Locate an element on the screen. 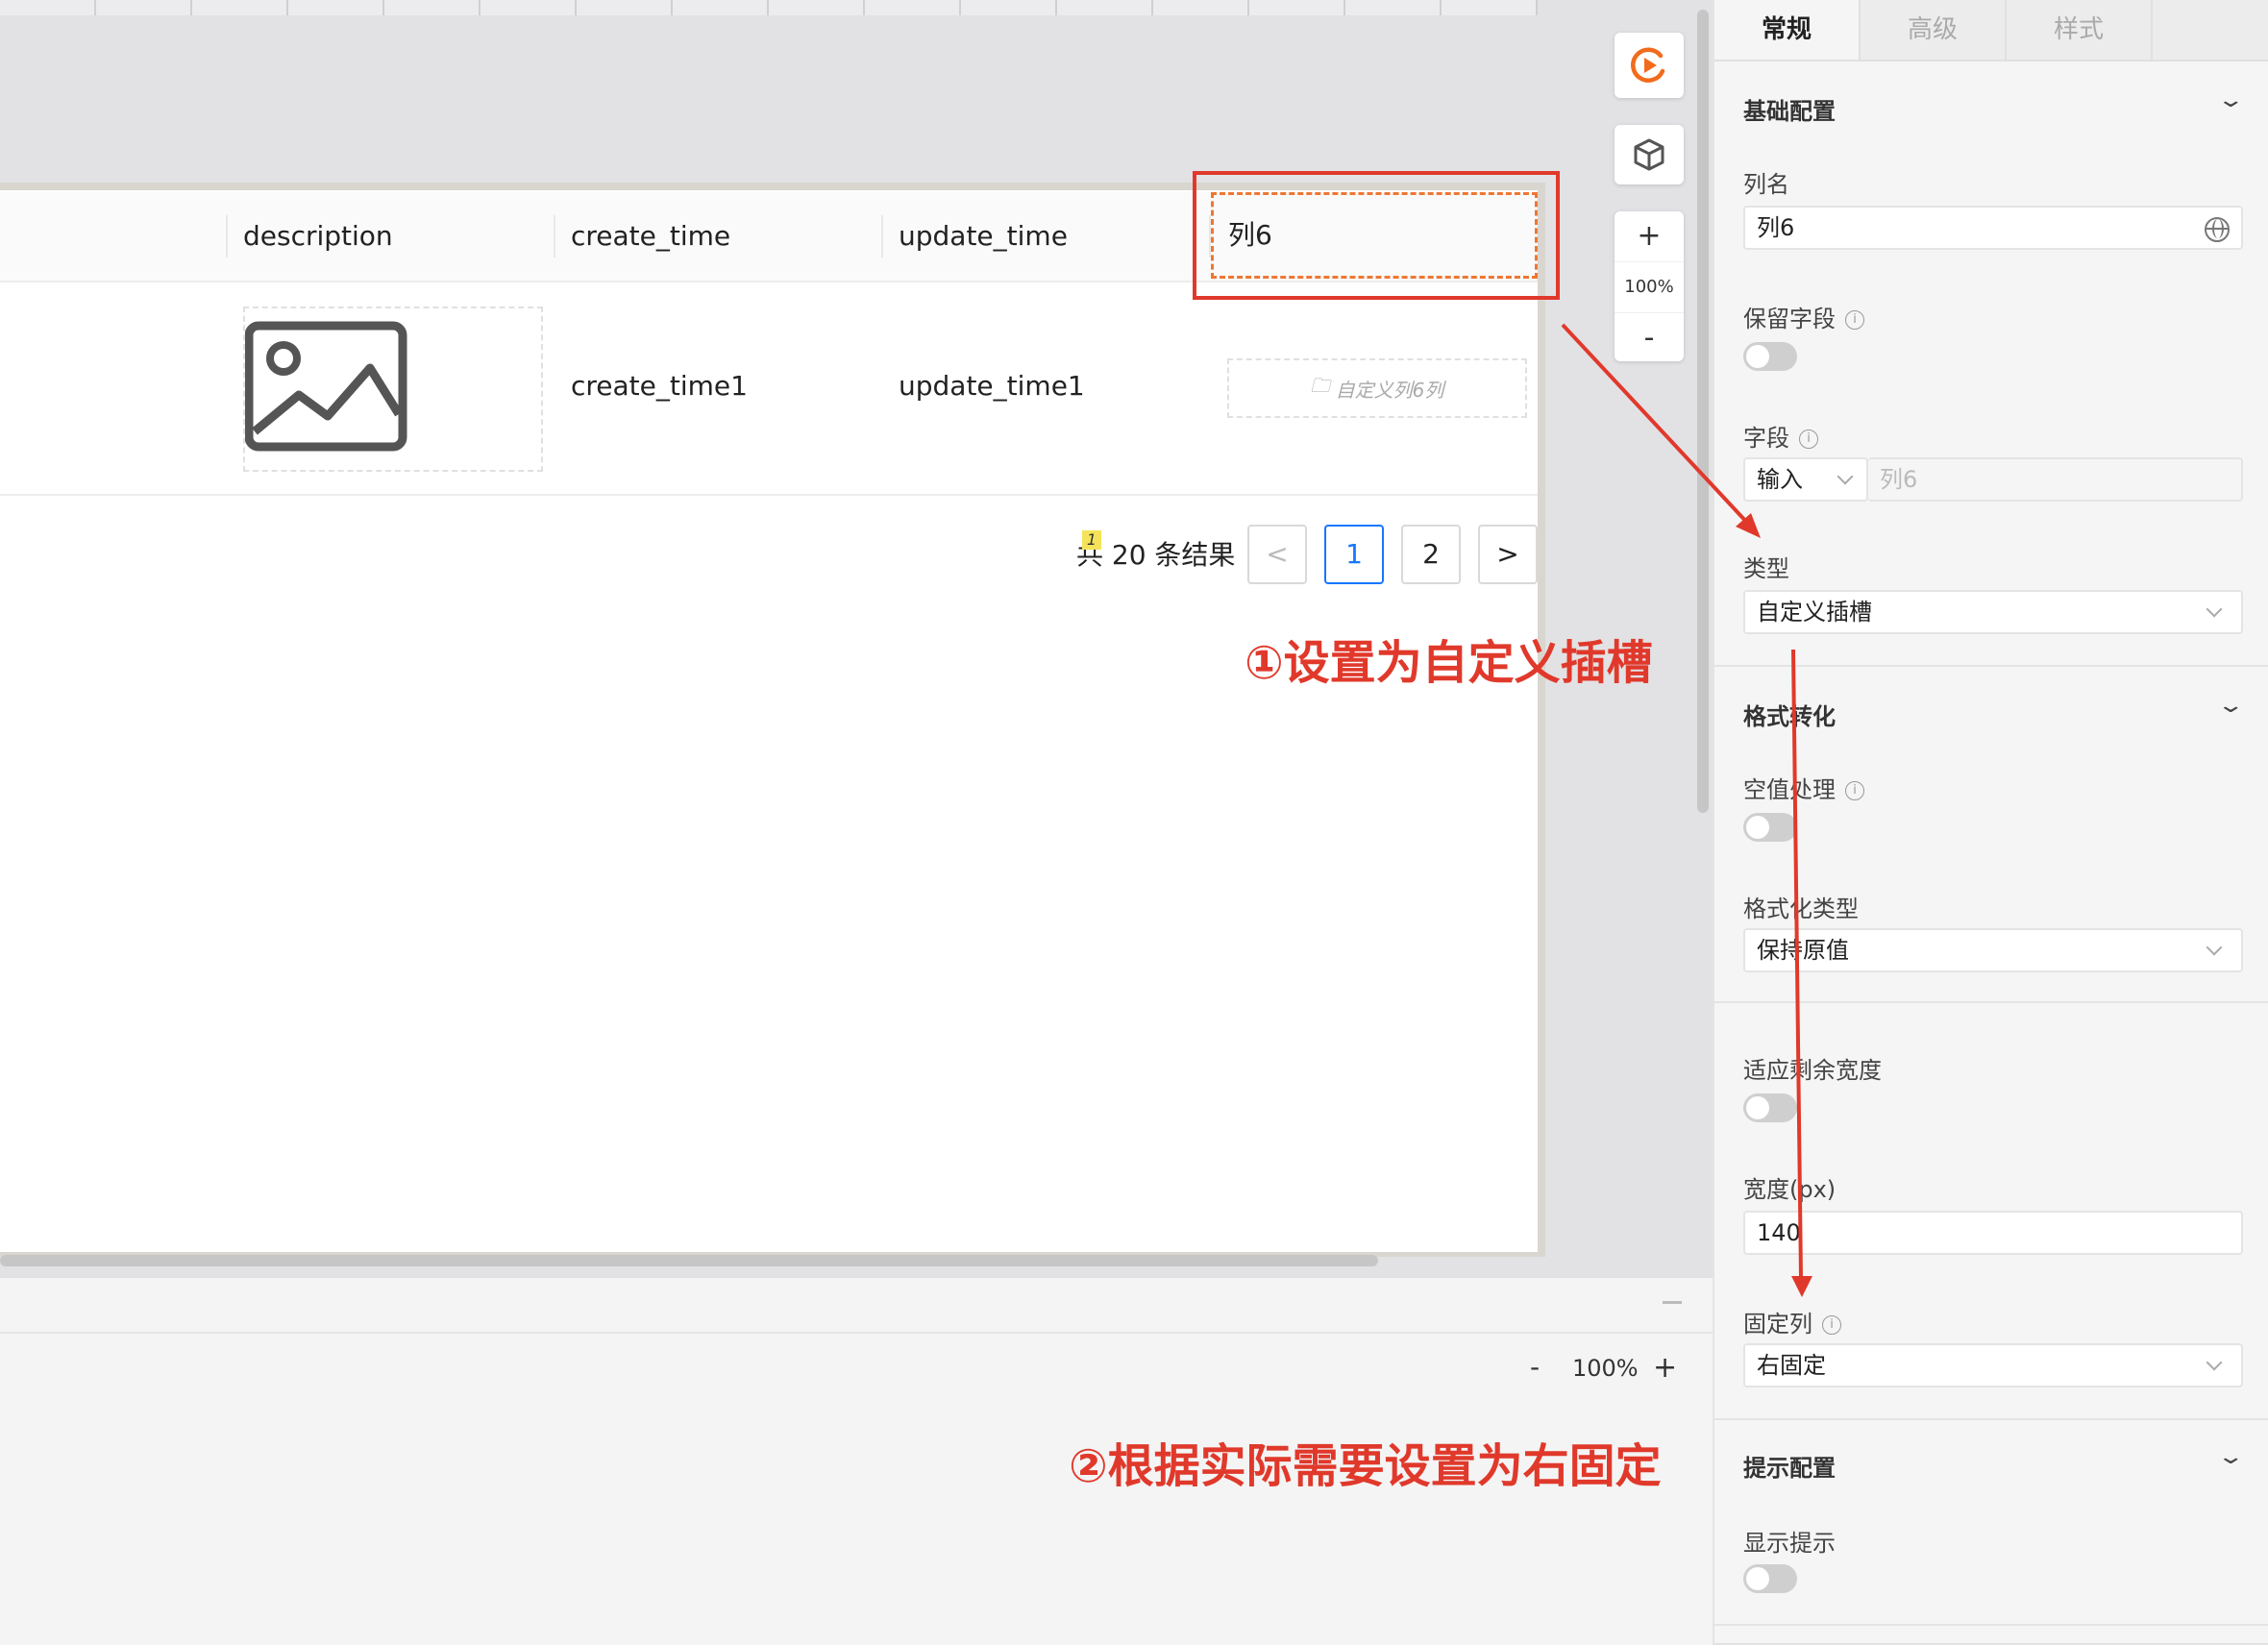  annotation-arrows is located at coordinates (1686, 810).